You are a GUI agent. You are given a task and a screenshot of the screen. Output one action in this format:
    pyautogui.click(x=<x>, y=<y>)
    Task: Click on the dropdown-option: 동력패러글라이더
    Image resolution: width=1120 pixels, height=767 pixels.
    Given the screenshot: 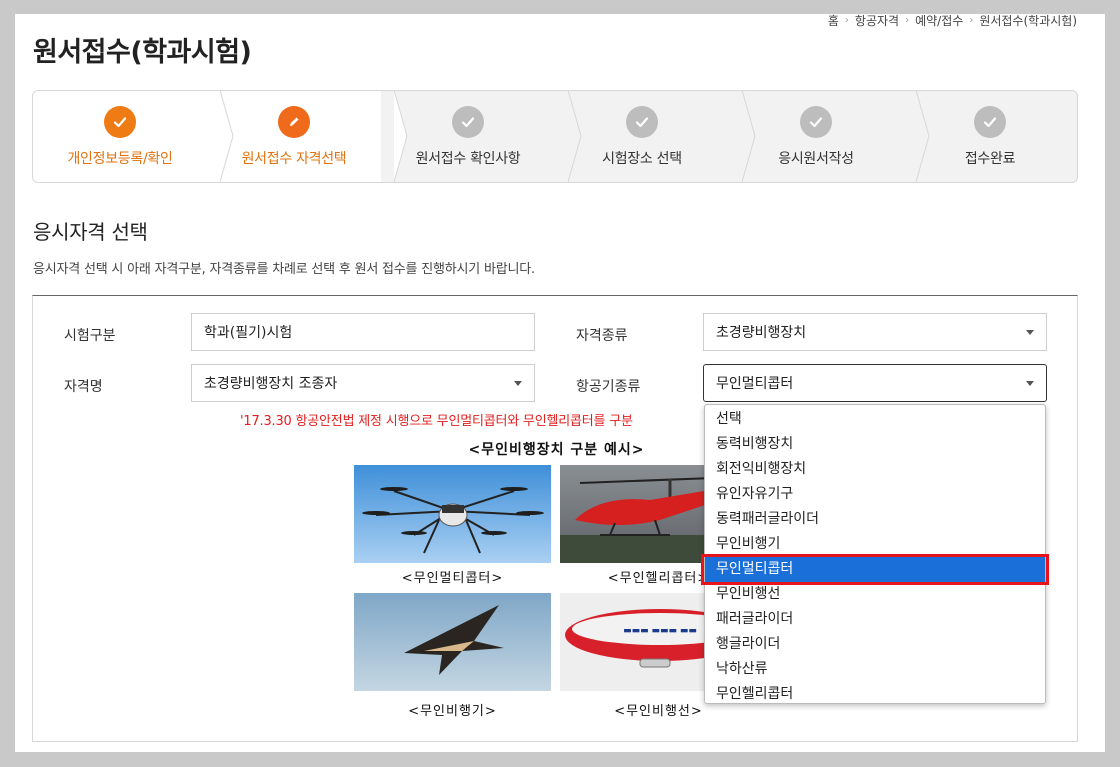 What is the action you would take?
    pyautogui.click(x=875, y=519)
    